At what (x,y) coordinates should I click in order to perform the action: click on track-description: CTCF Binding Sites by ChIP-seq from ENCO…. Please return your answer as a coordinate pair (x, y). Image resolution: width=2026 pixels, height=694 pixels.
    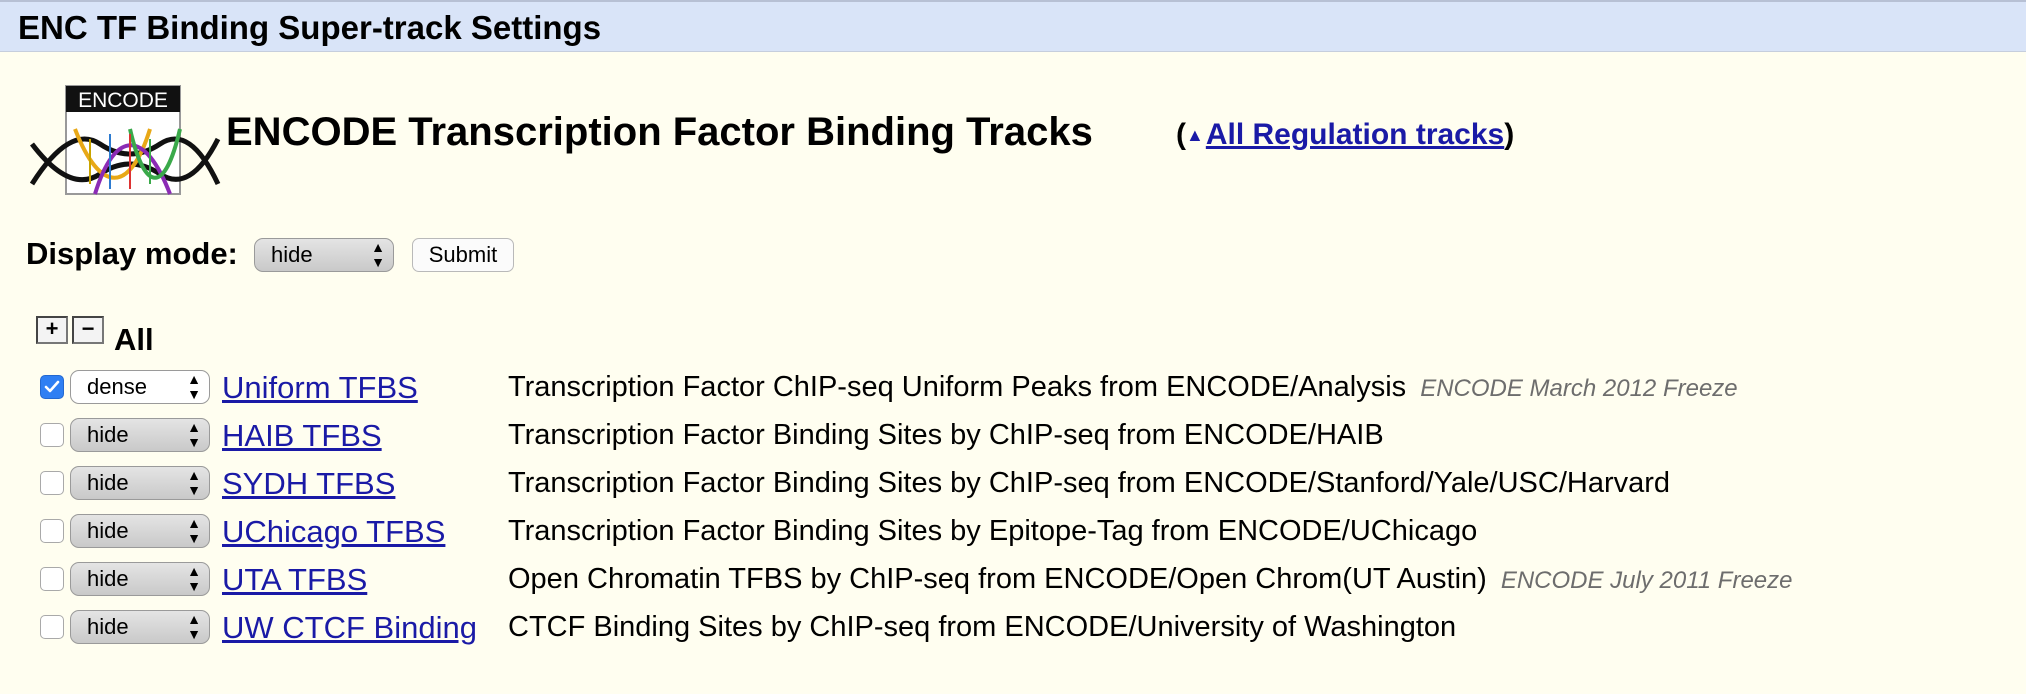
    Looking at the image, I should click on (989, 627).